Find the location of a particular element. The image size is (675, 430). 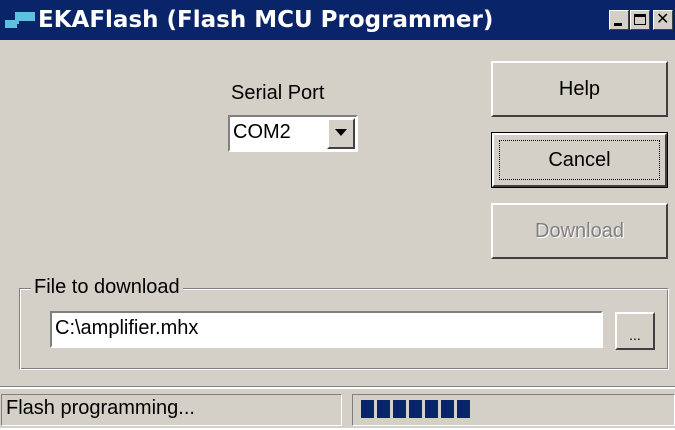

serial-port-value: COM2 is located at coordinates (262, 132).